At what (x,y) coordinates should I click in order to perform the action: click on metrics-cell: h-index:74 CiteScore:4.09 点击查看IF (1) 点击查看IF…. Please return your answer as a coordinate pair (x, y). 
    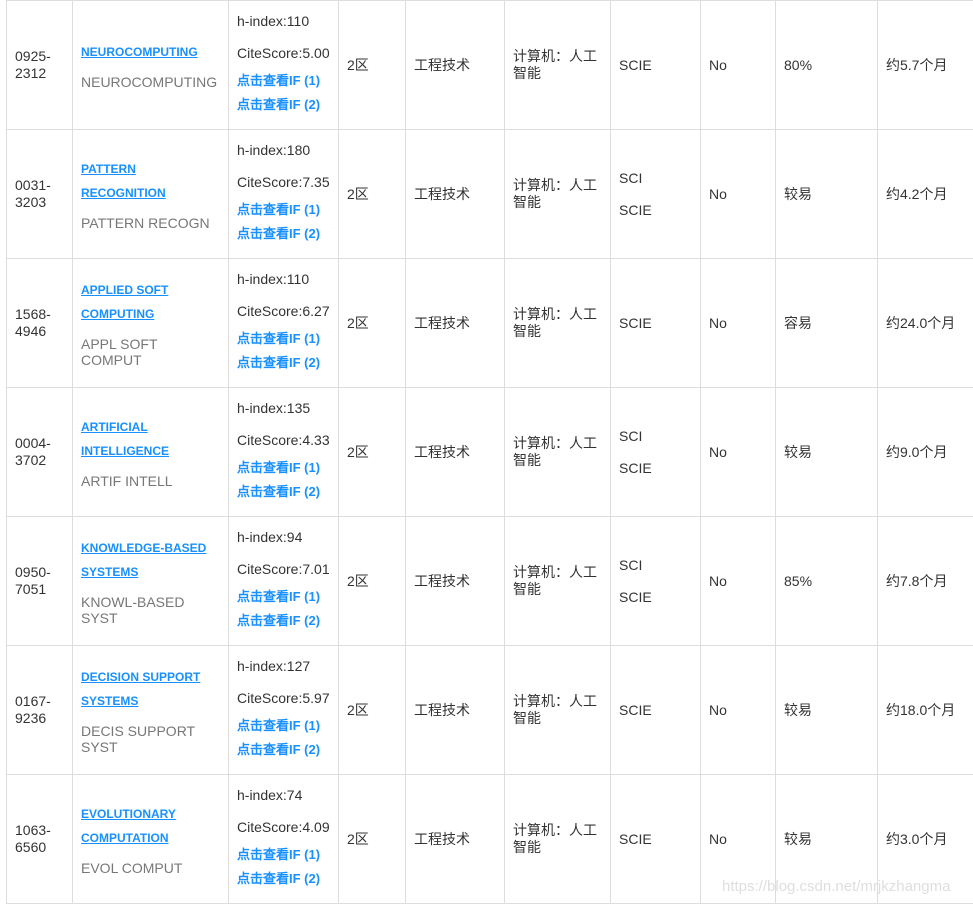
    Looking at the image, I should click on (283, 839).